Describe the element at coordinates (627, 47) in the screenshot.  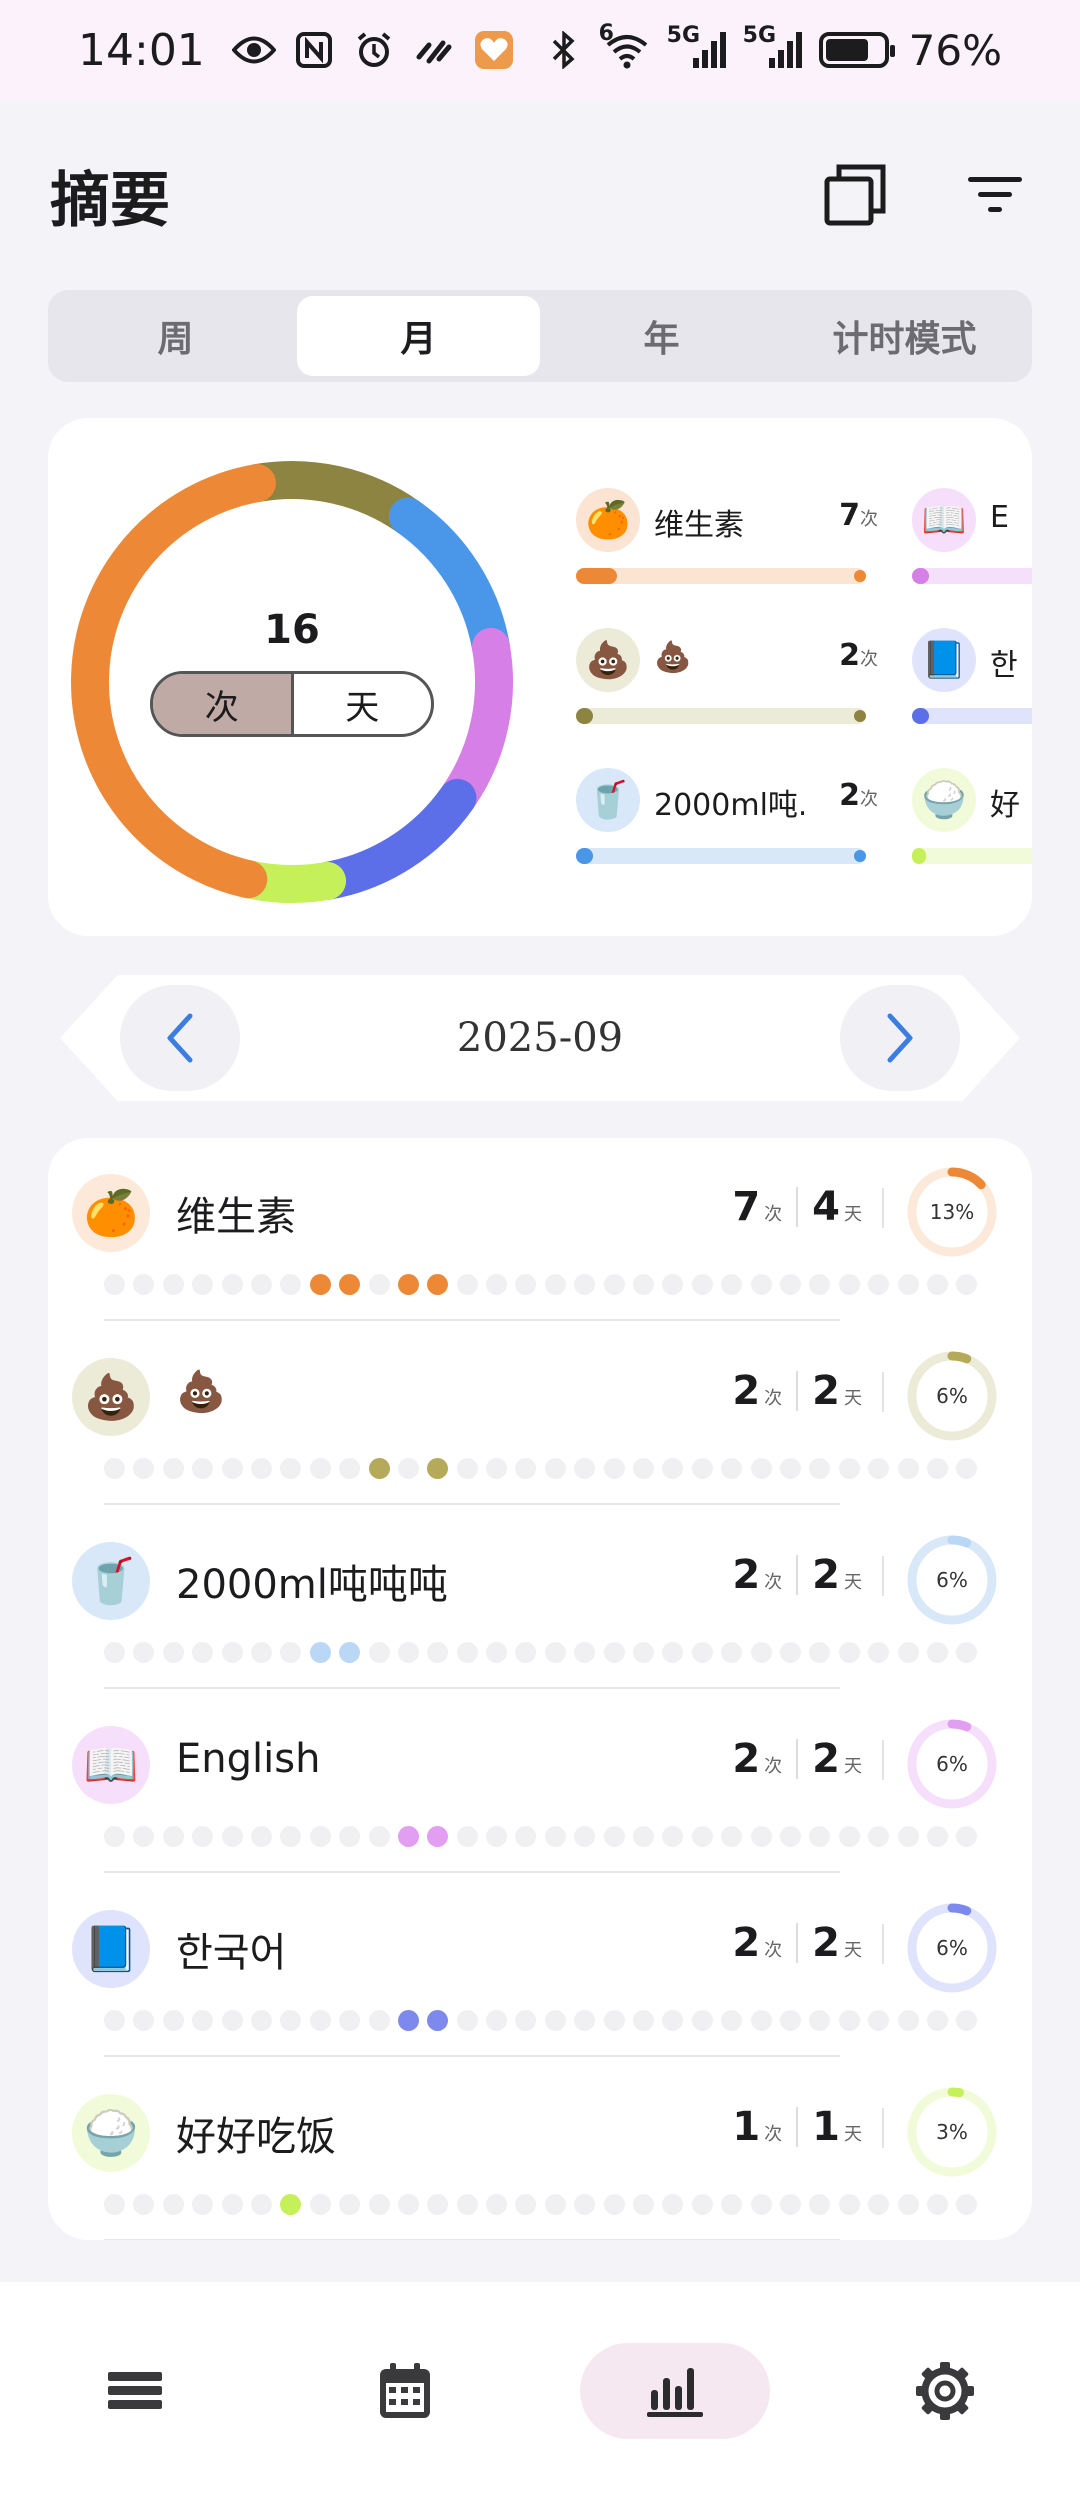
I see `wifi-icon: 6` at that location.